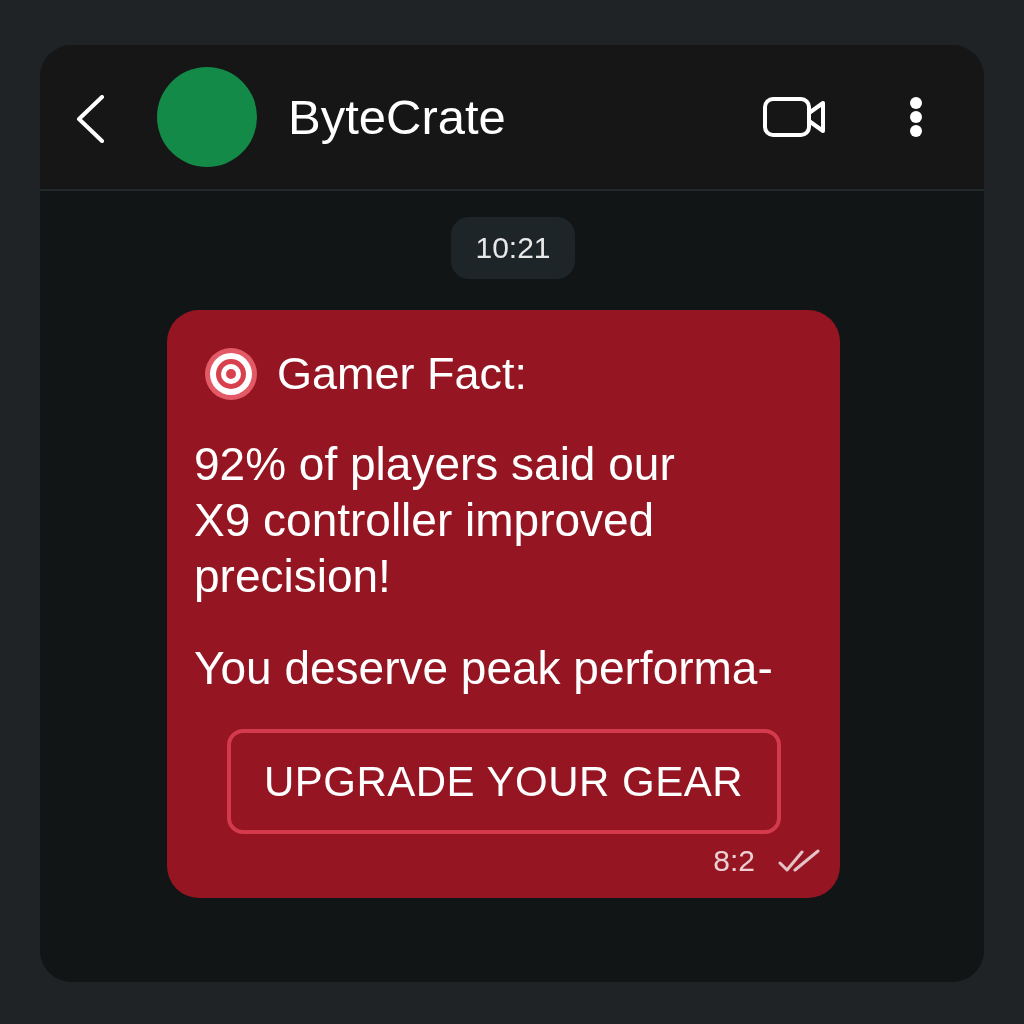 Image resolution: width=1024 pixels, height=1024 pixels. Describe the element at coordinates (231, 374) in the screenshot. I see `target-icon` at that location.